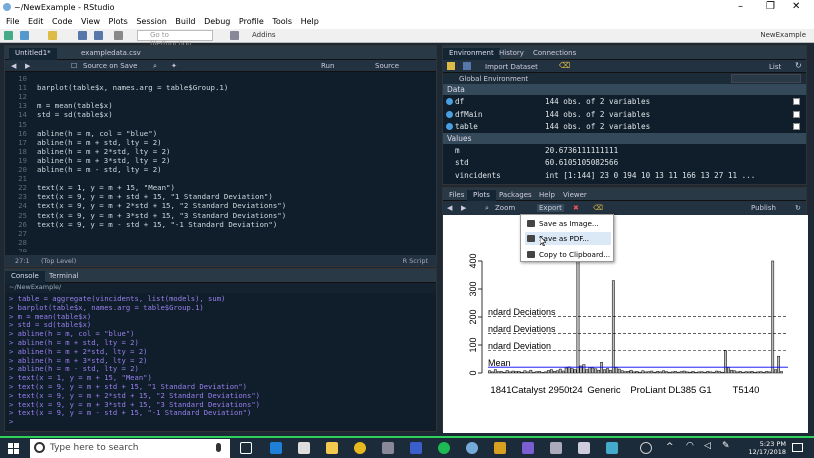 This screenshot has height=458, width=814. Describe the element at coordinates (251, 21) in the screenshot. I see `menu-profile: Profile` at that location.